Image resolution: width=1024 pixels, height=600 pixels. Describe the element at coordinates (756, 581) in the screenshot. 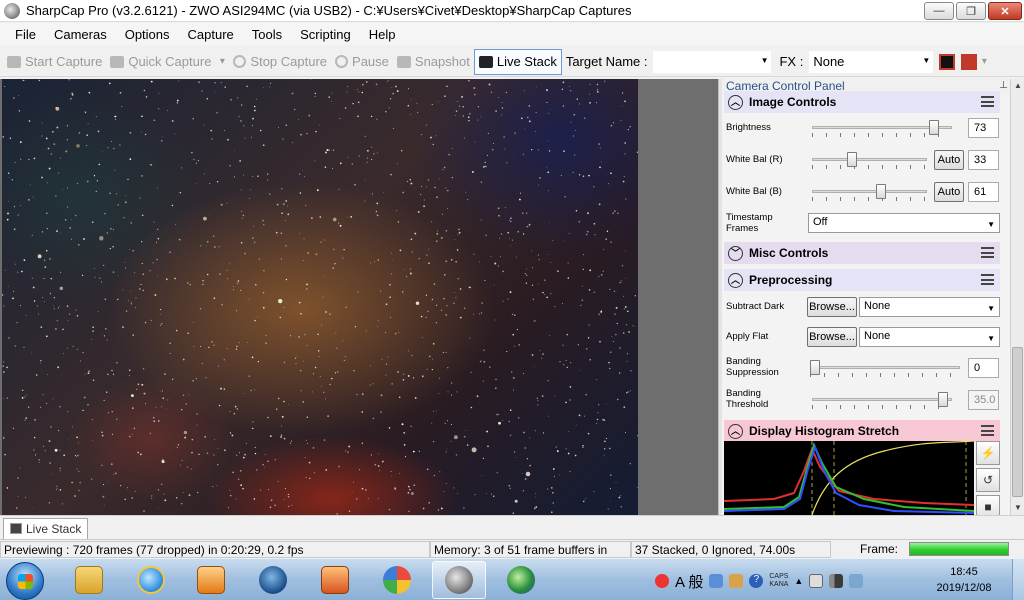

I see `help-icon: ?` at that location.